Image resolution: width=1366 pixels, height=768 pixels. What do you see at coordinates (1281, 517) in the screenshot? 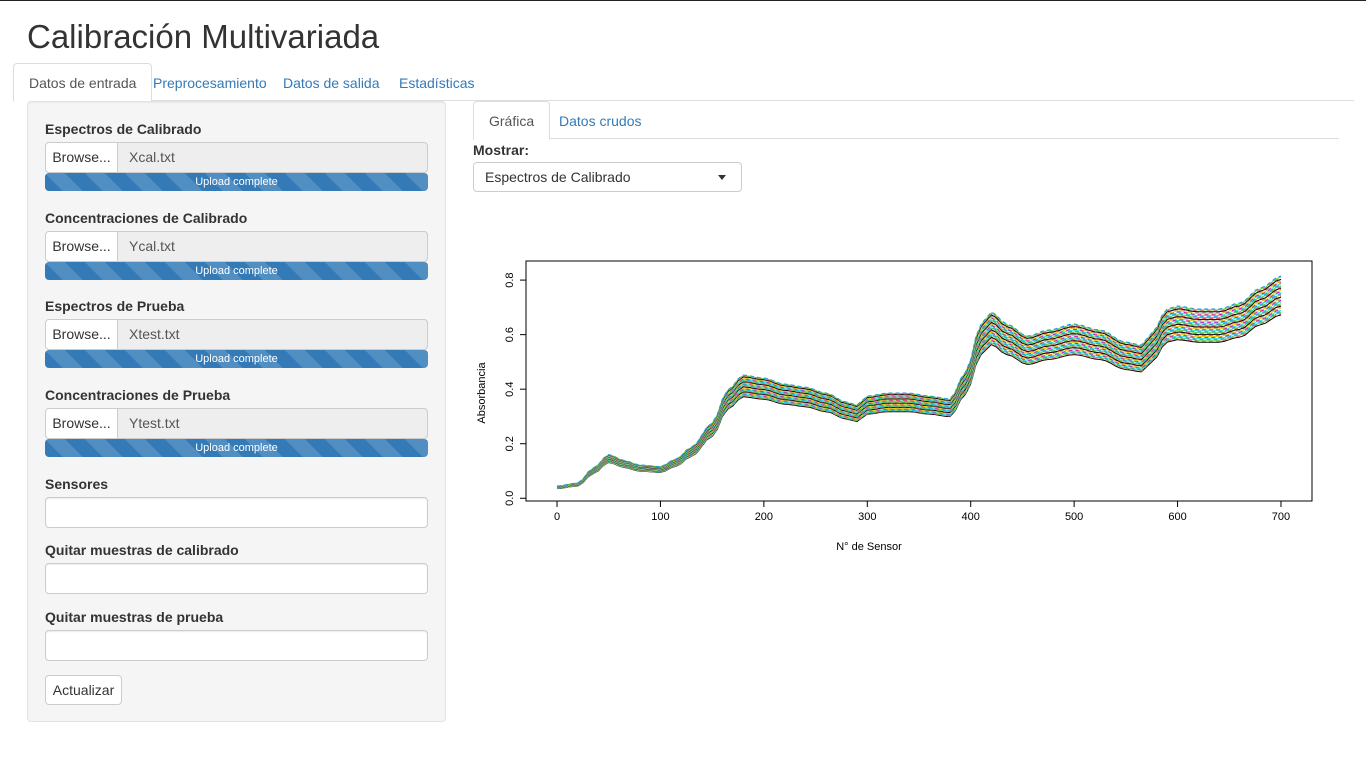
I see `x-tick-label: 700` at bounding box center [1281, 517].